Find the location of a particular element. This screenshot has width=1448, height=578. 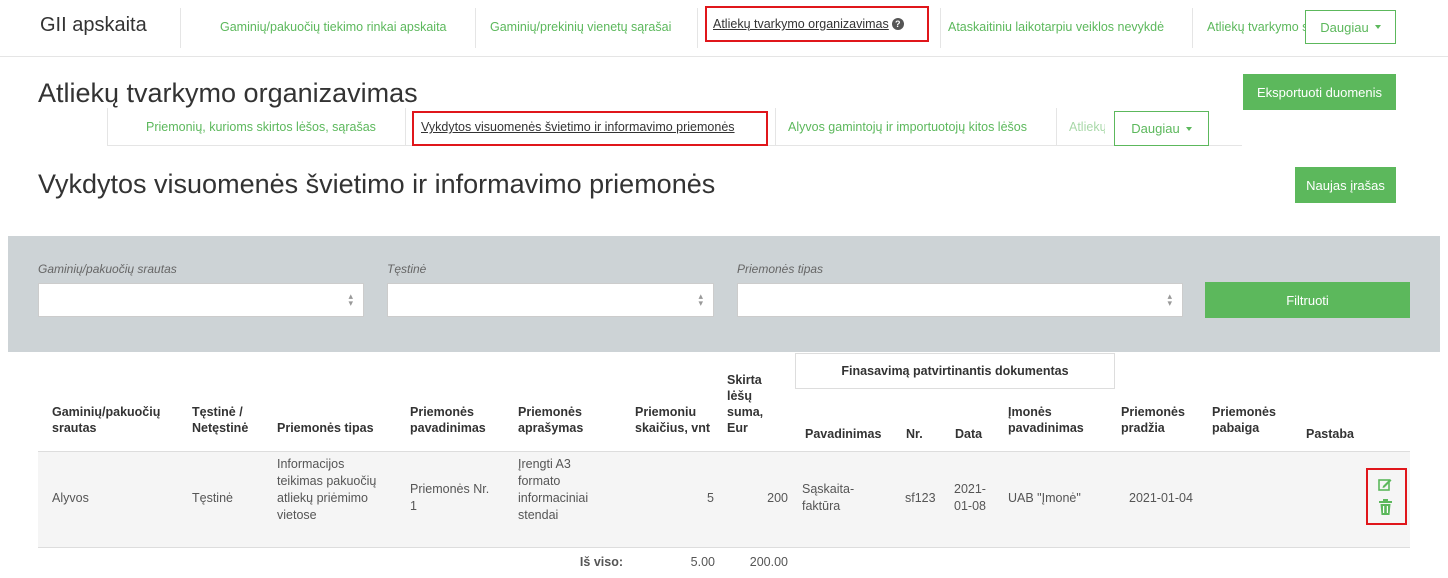

edit-button is located at coordinates (1385, 486).